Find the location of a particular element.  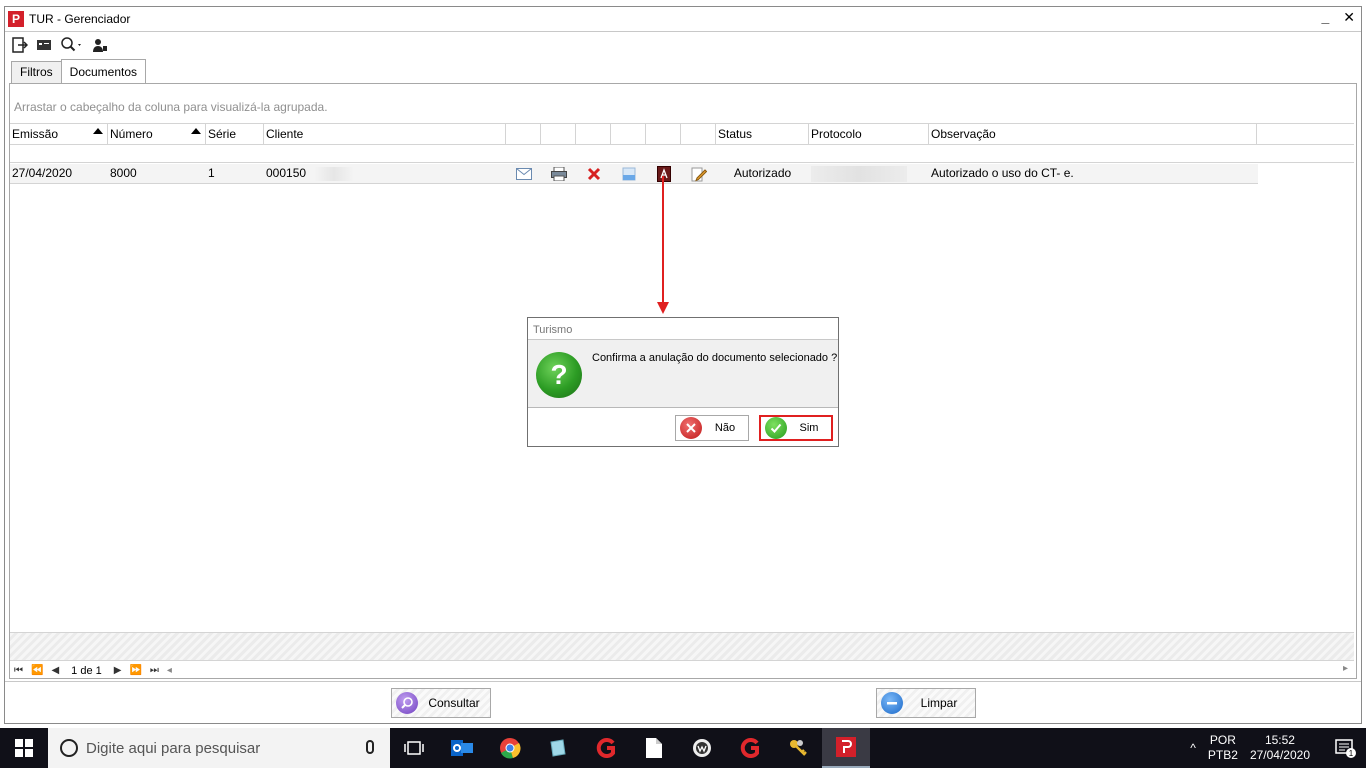

language-indicator: POR PTB2 is located at coordinates (1223, 748).